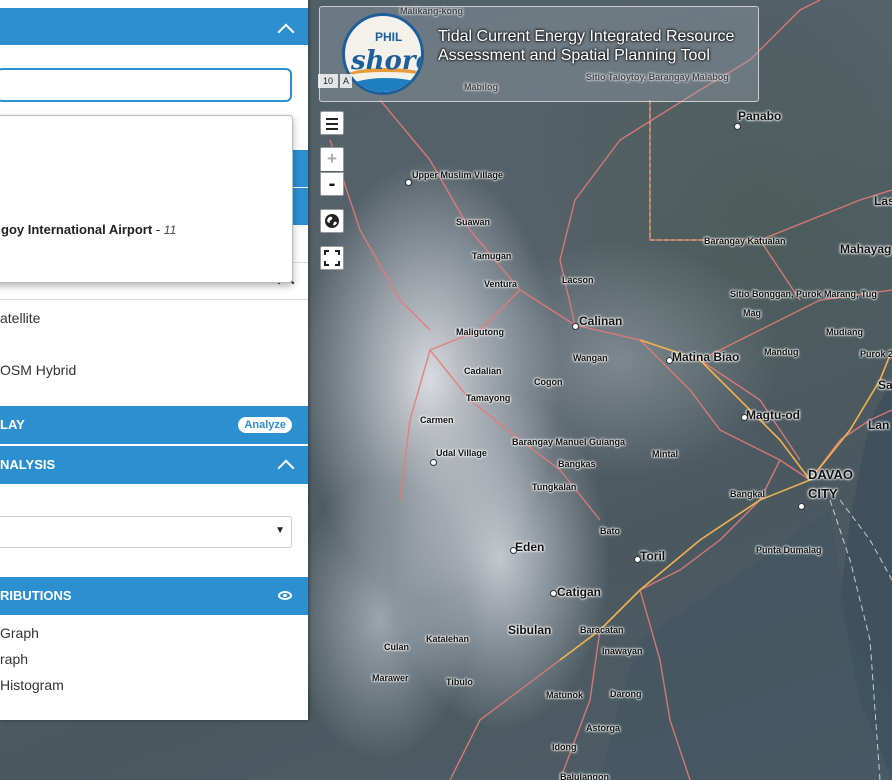 This screenshot has height=780, width=892. Describe the element at coordinates (748, 494) in the screenshot. I see `map-label: Bangkal` at that location.